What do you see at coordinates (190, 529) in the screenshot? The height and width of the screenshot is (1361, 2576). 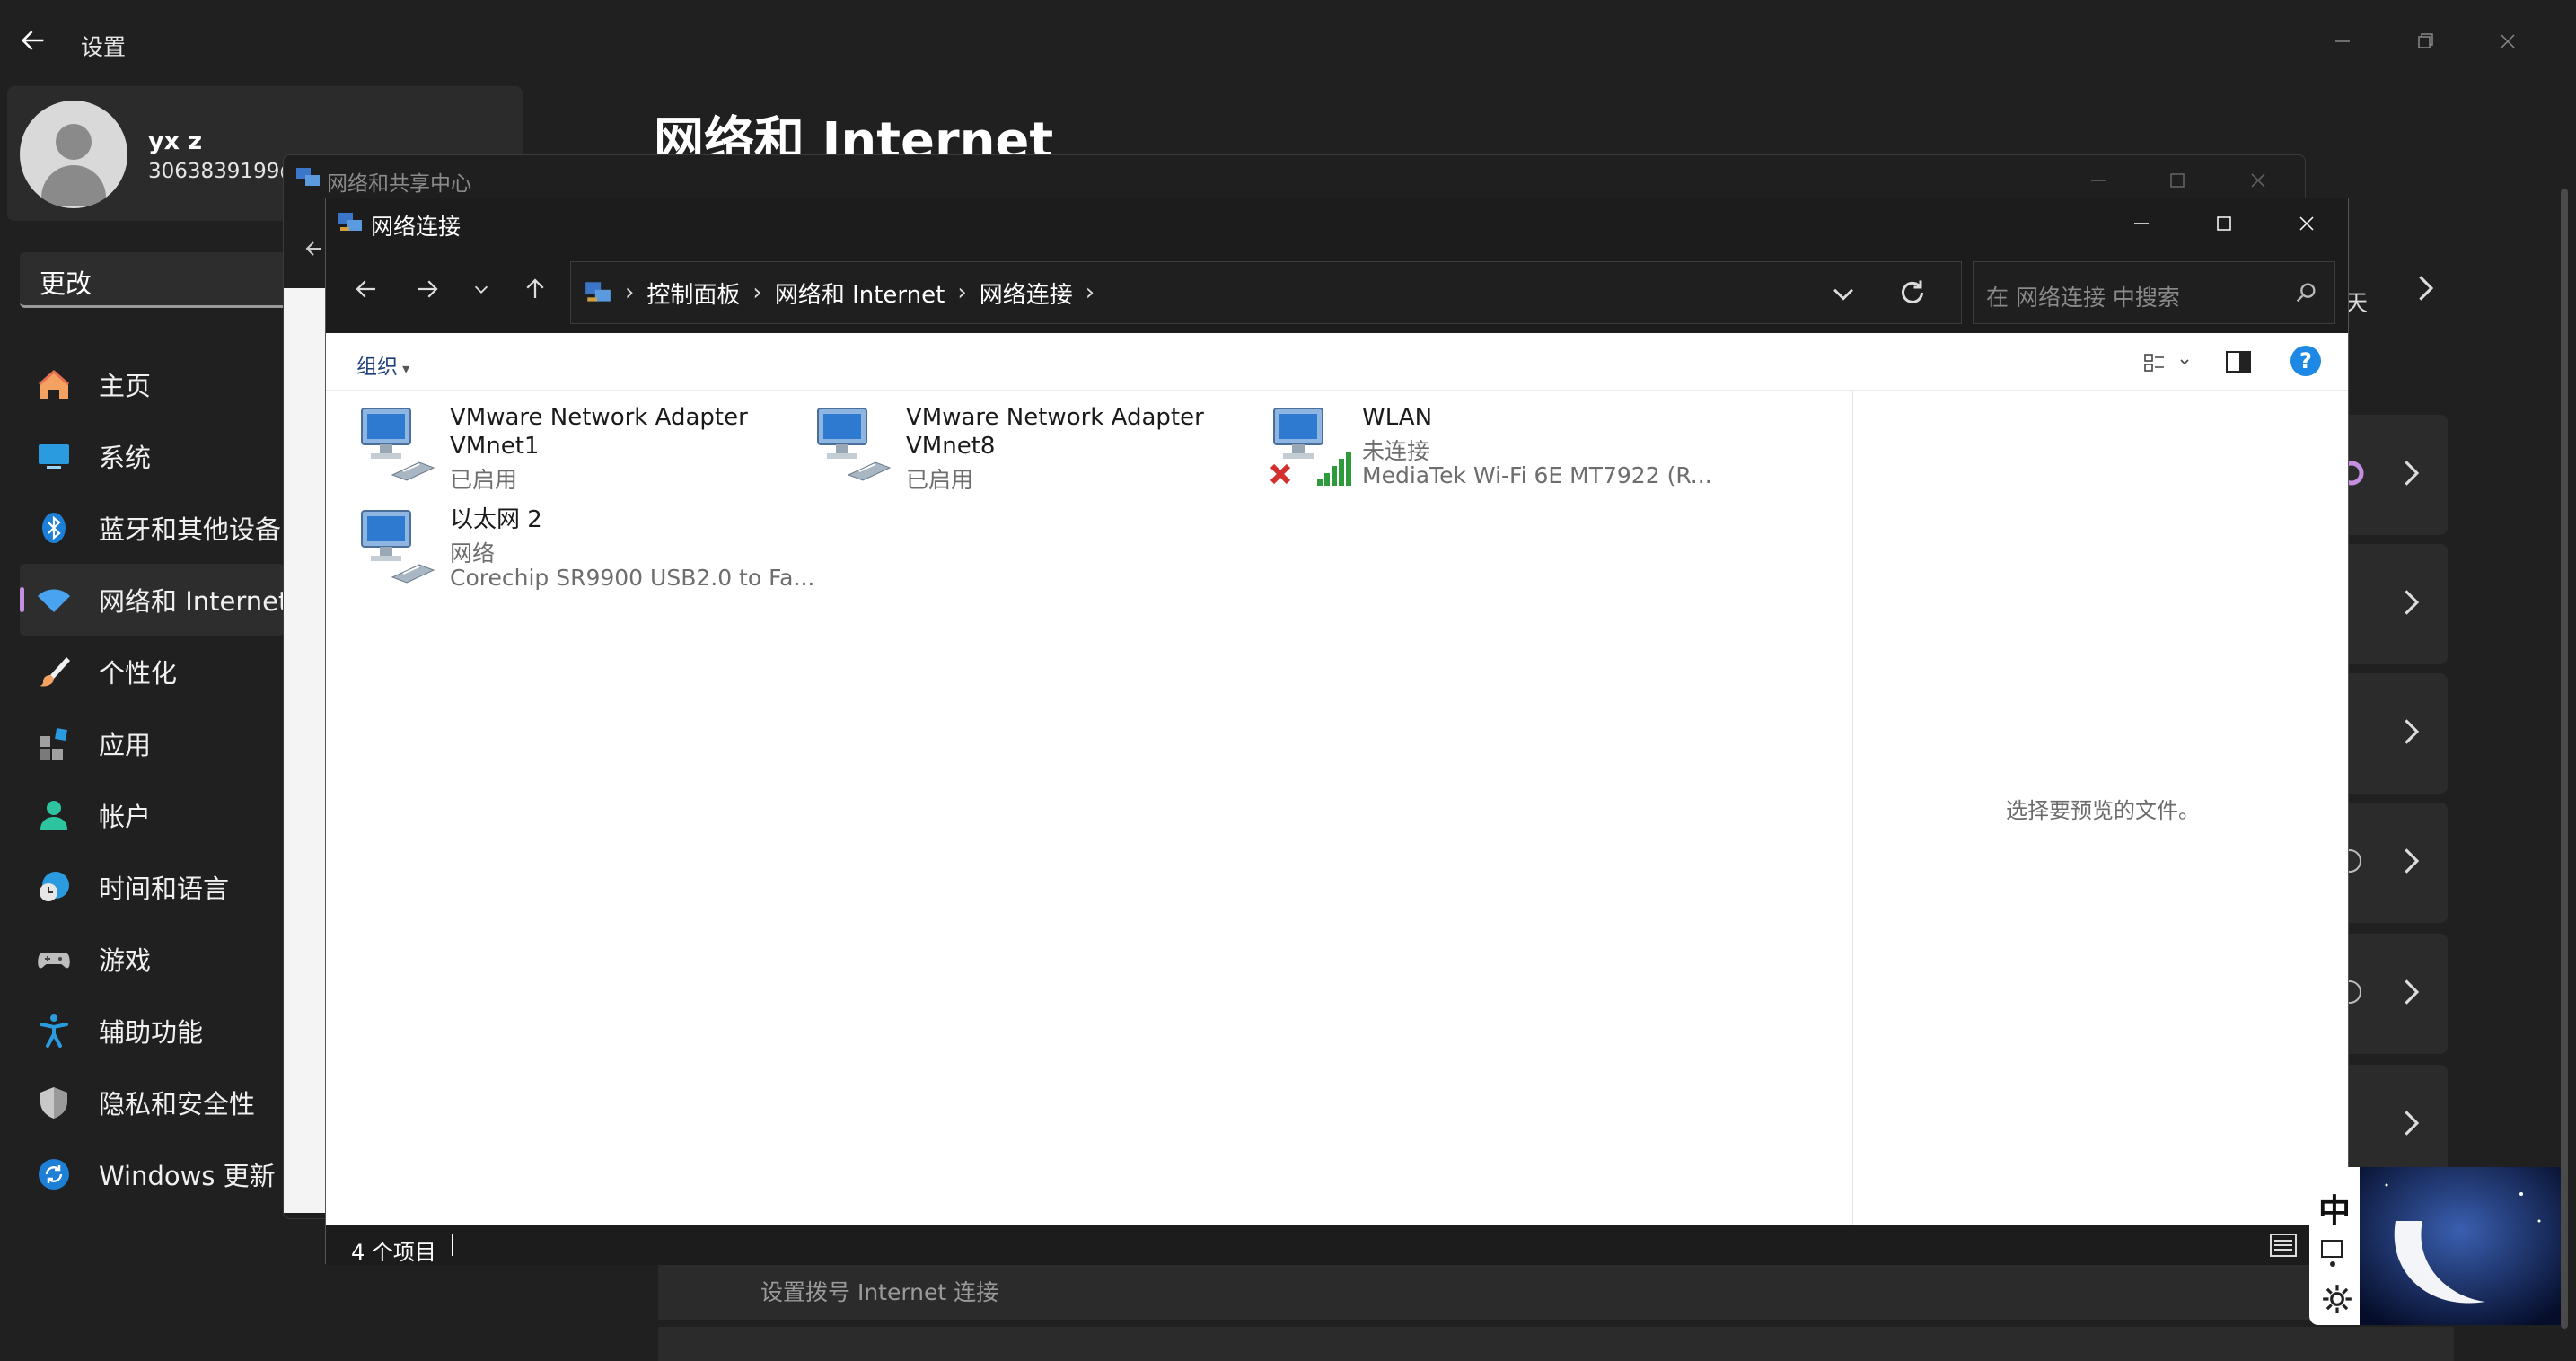 I see `sidebar-item-label: 蓝牙和其他设备` at bounding box center [190, 529].